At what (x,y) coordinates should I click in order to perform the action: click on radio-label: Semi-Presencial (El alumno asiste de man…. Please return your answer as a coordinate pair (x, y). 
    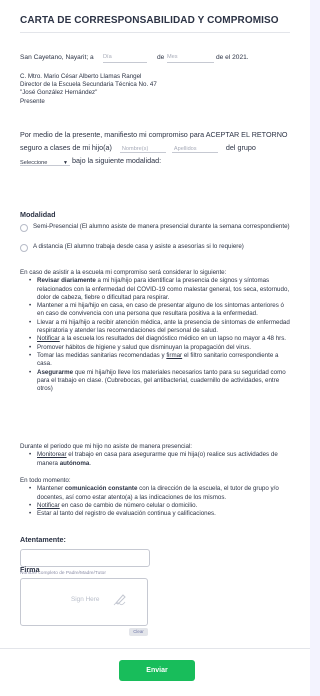
    Looking at the image, I should click on (161, 226).